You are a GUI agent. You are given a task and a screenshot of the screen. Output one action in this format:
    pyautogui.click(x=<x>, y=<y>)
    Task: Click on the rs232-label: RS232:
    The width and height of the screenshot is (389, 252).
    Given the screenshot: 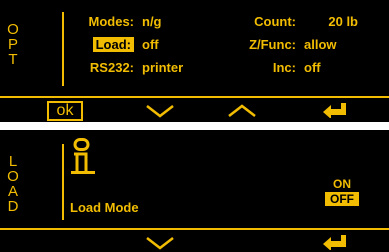 What is the action you would take?
    pyautogui.click(x=104, y=68)
    